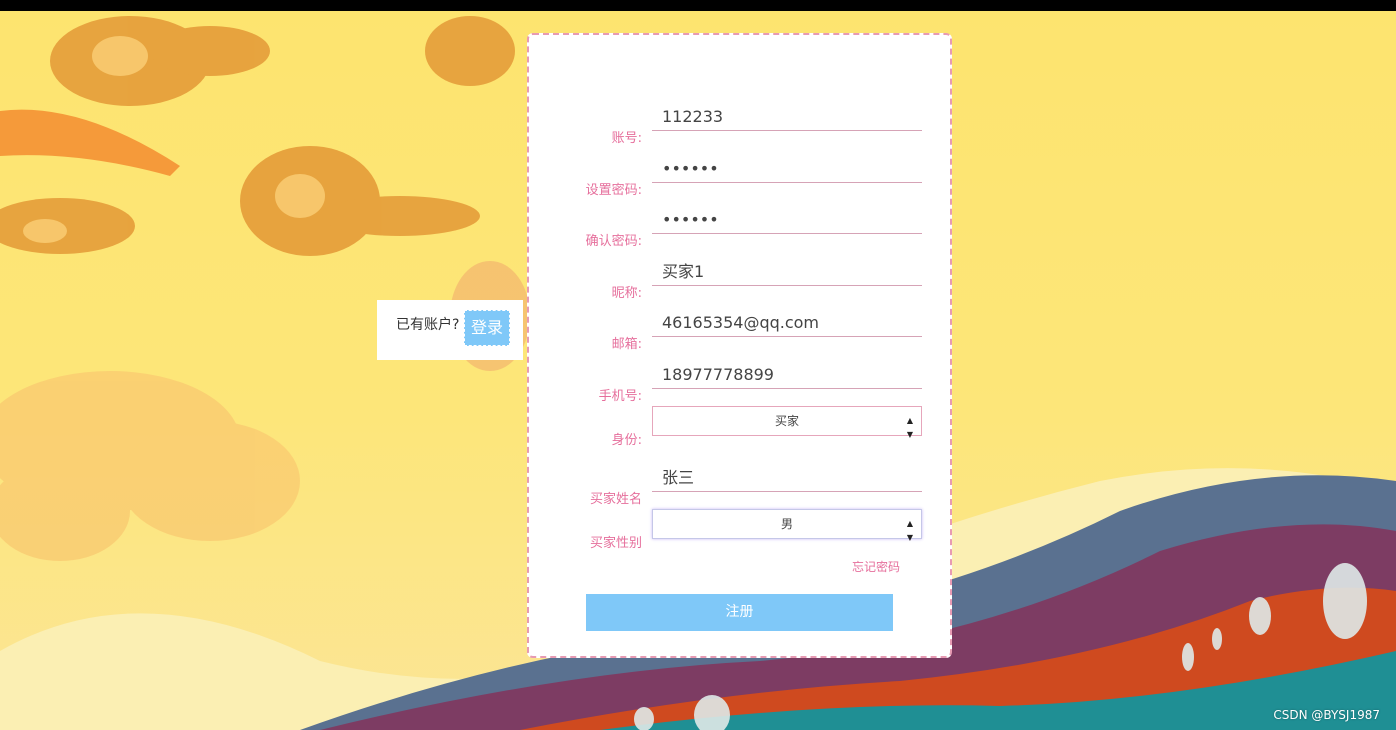 This screenshot has width=1396, height=730. Describe the element at coordinates (615, 499) in the screenshot. I see `buyer-name-label: 买家姓名` at that location.